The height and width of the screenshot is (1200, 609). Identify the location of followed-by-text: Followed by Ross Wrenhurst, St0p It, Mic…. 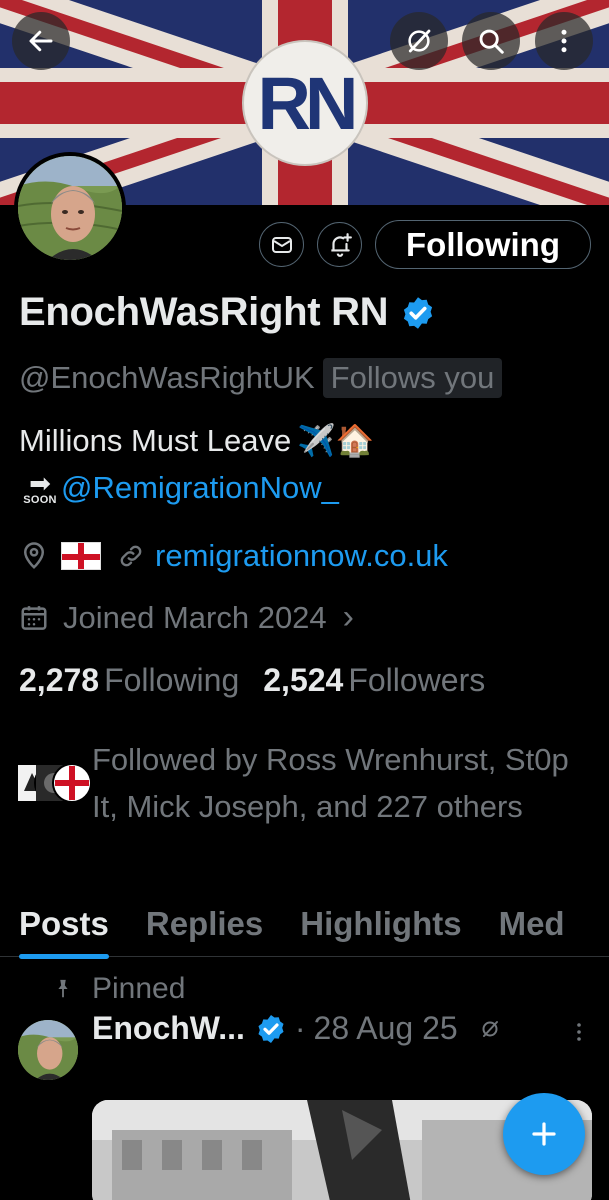
(330, 783).